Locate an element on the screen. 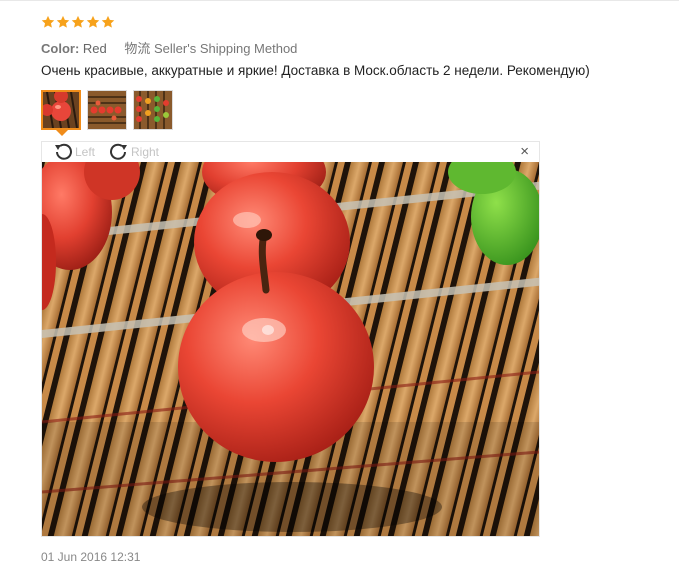  rotate-right-button: Right is located at coordinates (133, 152).